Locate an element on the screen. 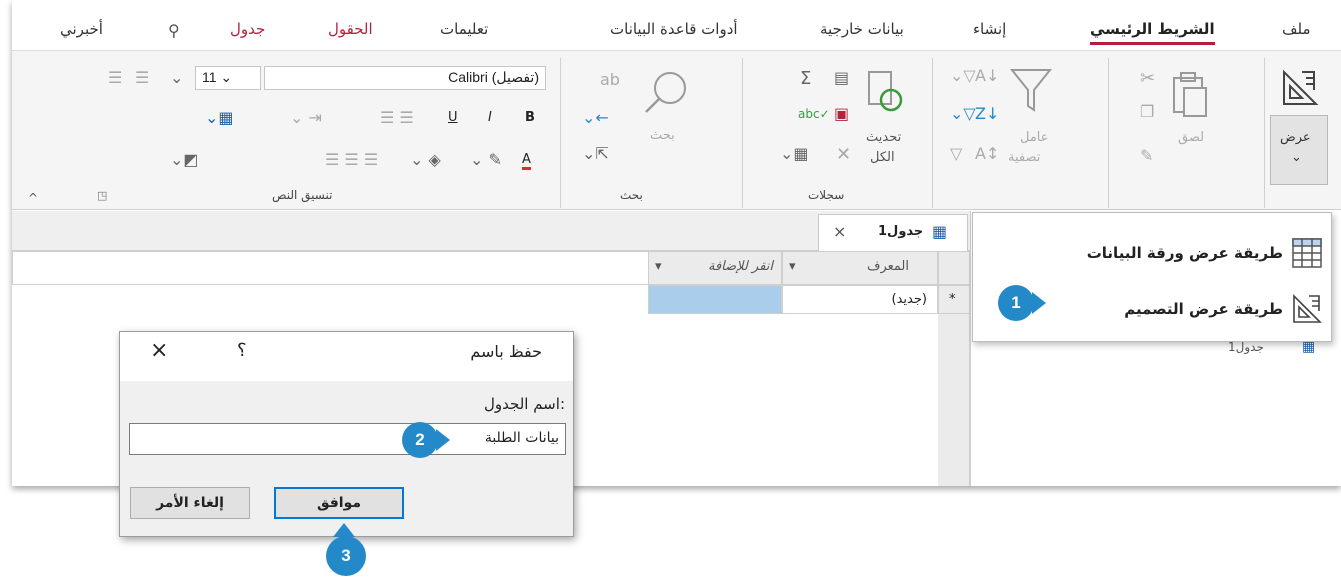 This screenshot has height=581, width=1341. datasheet-view-icon is located at coordinates (1307, 253).